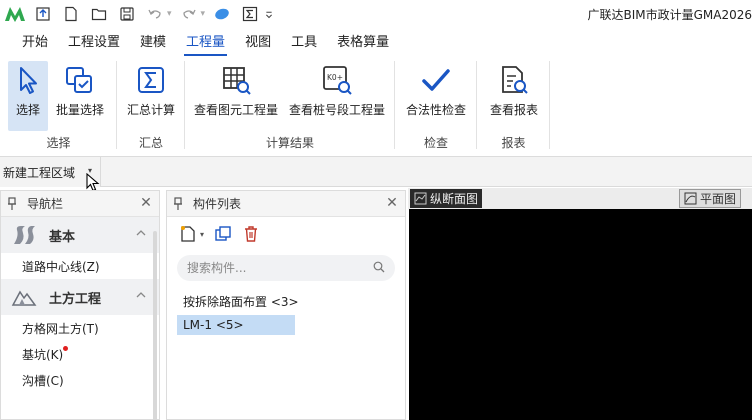  What do you see at coordinates (363, 44) in the screenshot?
I see `tab-table-quantity: 表格算量` at bounding box center [363, 44].